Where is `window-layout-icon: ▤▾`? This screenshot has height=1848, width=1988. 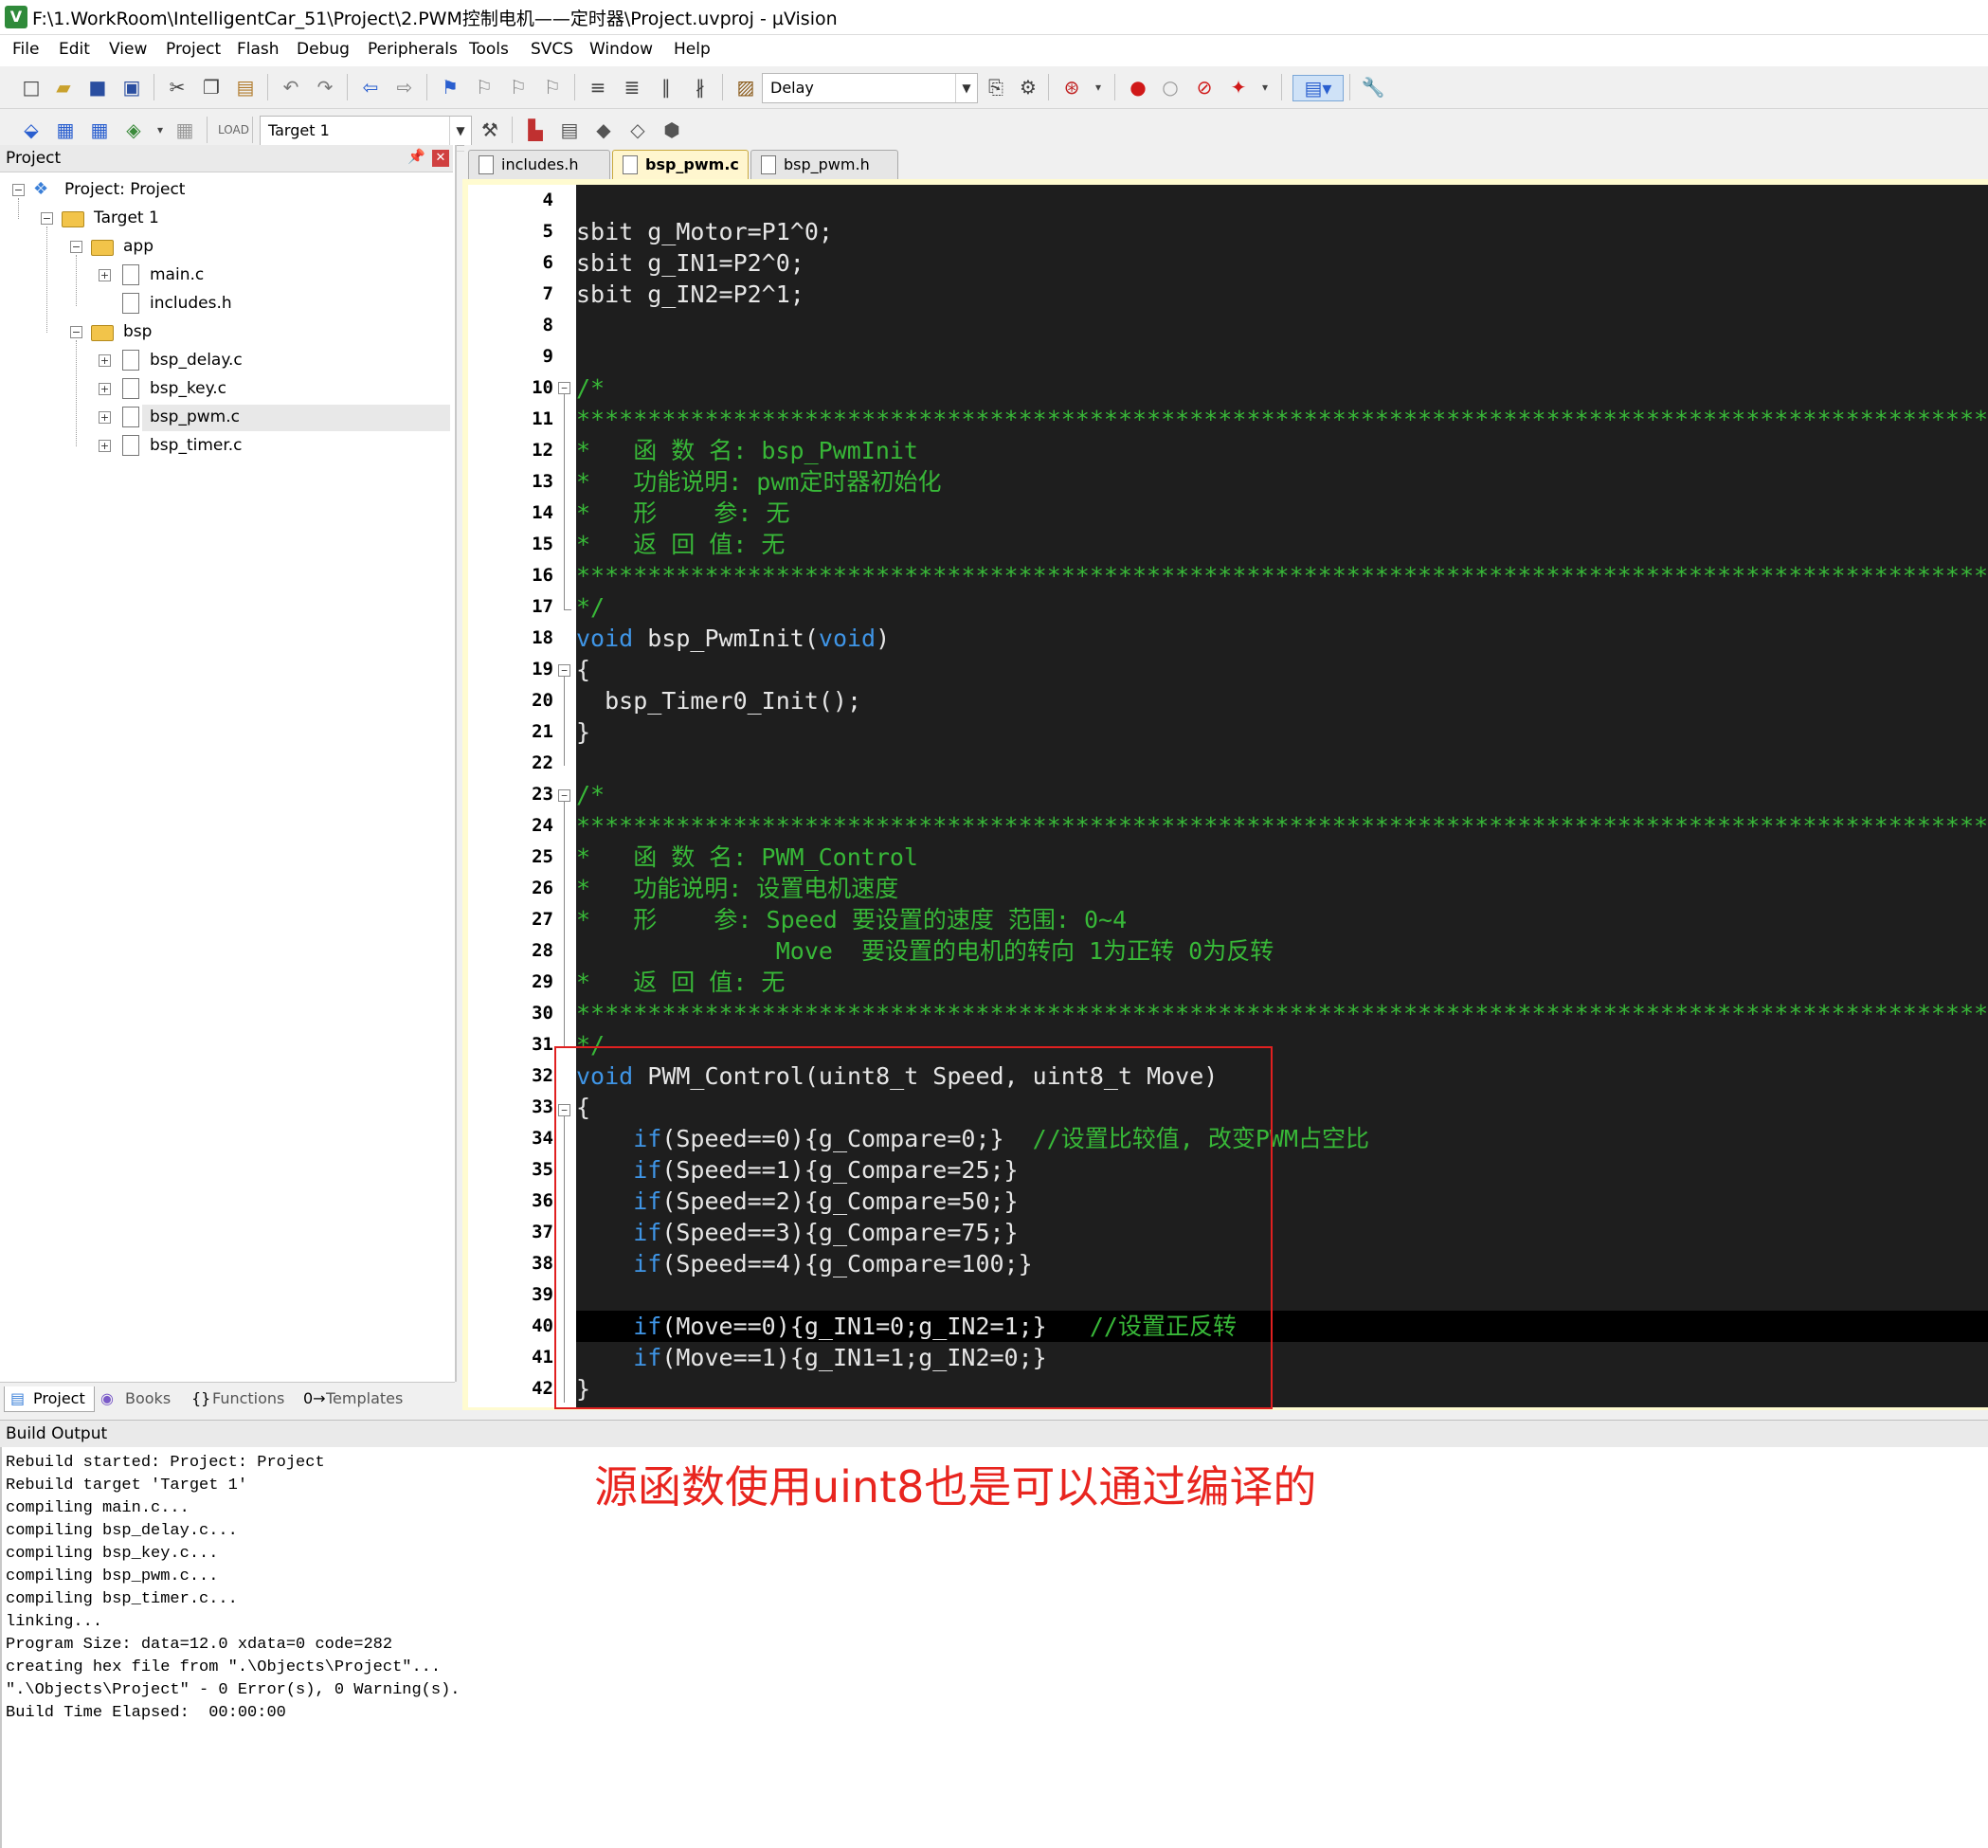 window-layout-icon: ▤▾ is located at coordinates (1318, 88).